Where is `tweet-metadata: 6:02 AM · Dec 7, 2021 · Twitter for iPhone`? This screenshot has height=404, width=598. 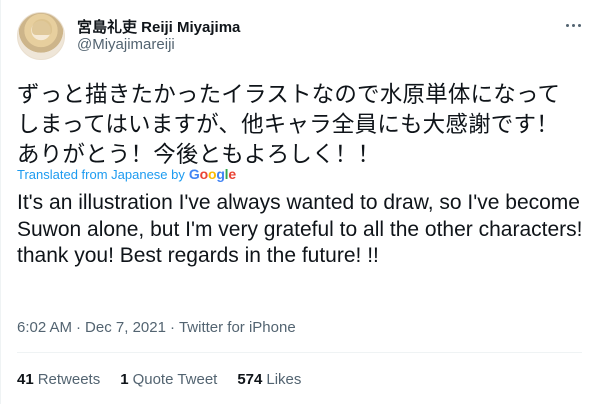 tweet-metadata: 6:02 AM · Dec 7, 2021 · Twitter for iPhone is located at coordinates (156, 327).